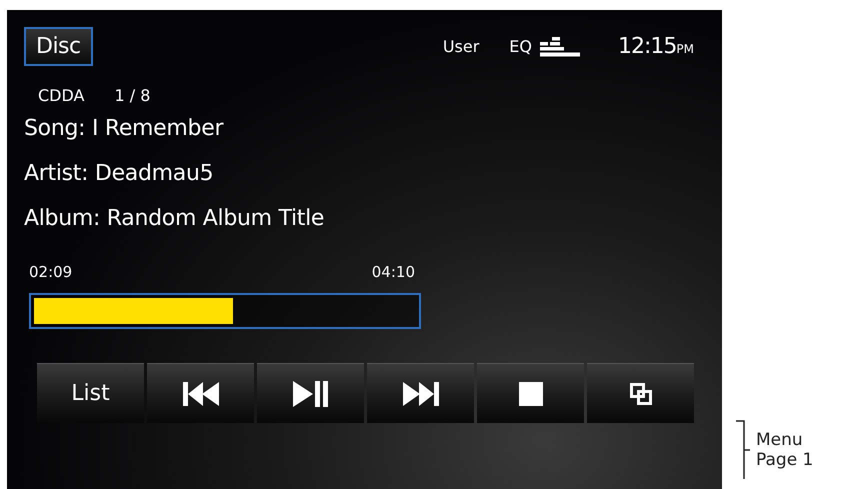 The width and height of the screenshot is (846, 489). I want to click on page-button, so click(640, 393).